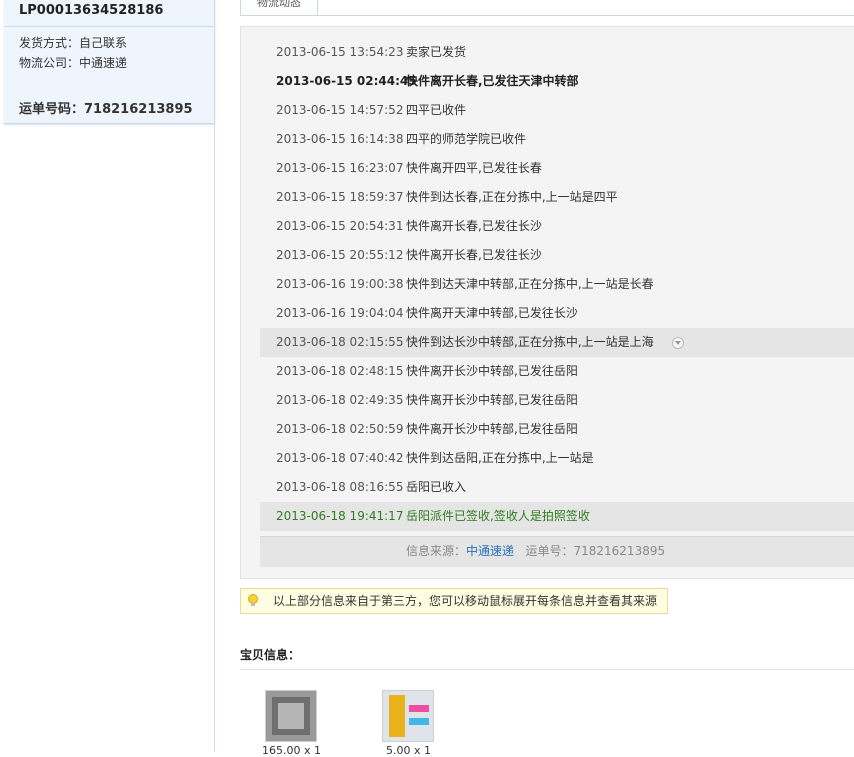 This screenshot has height=757, width=854. Describe the element at coordinates (678, 343) in the screenshot. I see `expand-chevron-icon` at that location.